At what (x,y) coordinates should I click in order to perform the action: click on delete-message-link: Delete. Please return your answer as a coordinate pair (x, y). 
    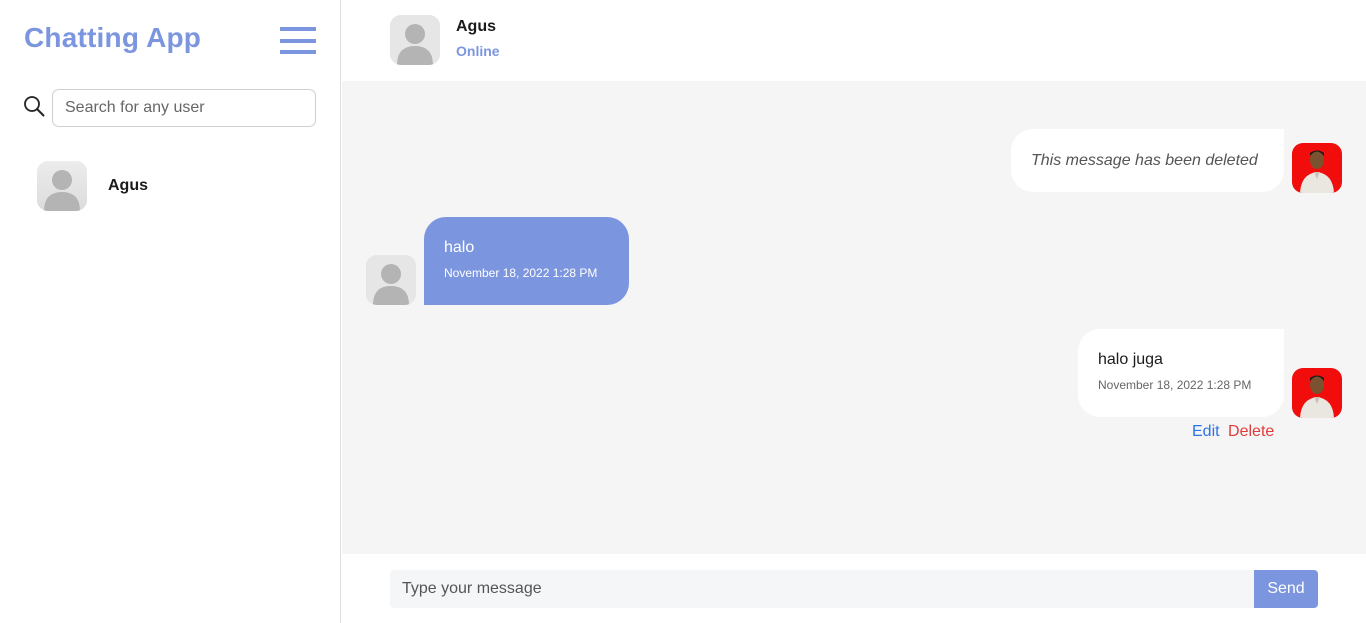
    Looking at the image, I should click on (1251, 431).